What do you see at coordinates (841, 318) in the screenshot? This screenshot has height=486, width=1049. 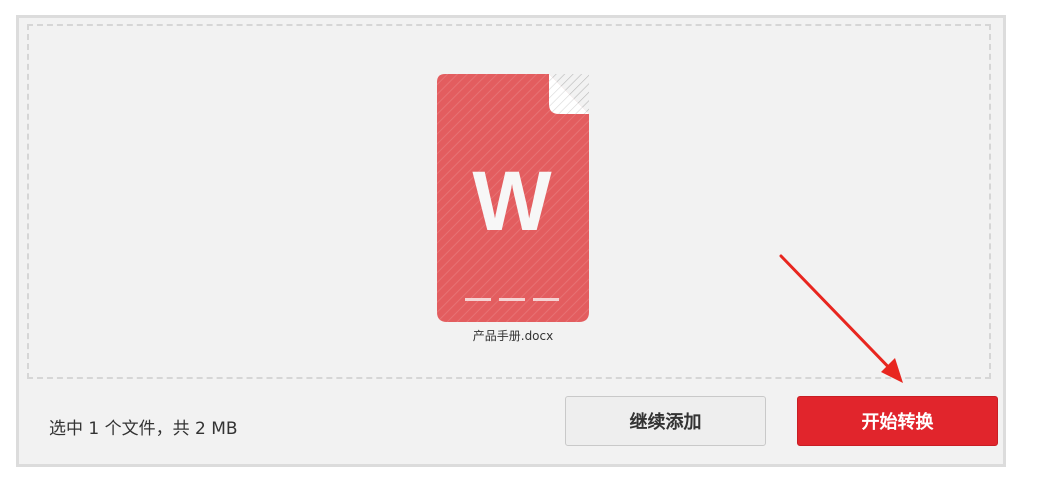 I see `annotation-arrow-icon` at bounding box center [841, 318].